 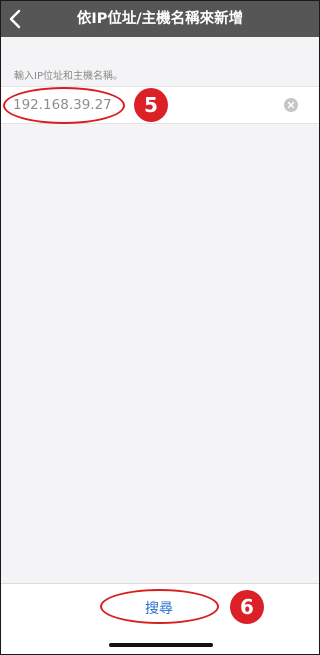 What do you see at coordinates (247, 607) in the screenshot?
I see `step-badge-6: 6` at bounding box center [247, 607].